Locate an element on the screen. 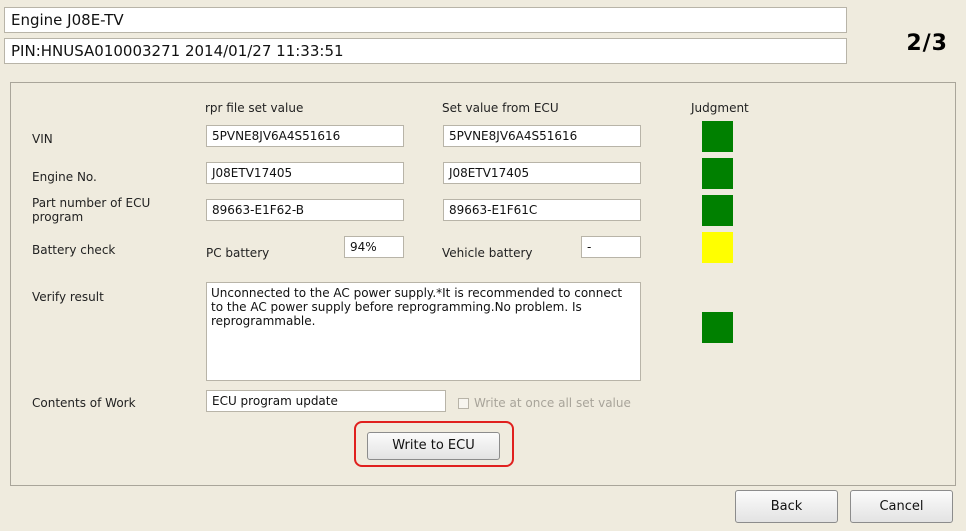  pc-battery-value: 94% is located at coordinates (374, 247).